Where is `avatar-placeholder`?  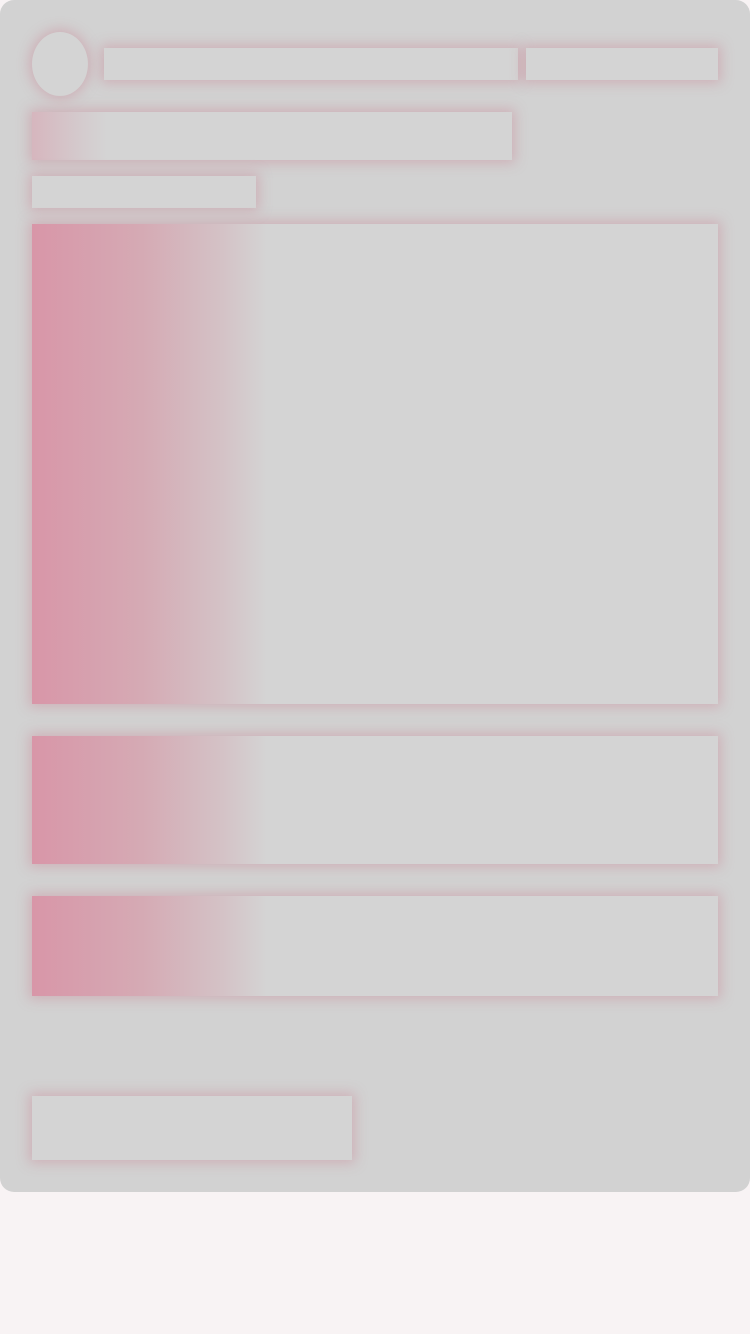
avatar-placeholder is located at coordinates (60, 64).